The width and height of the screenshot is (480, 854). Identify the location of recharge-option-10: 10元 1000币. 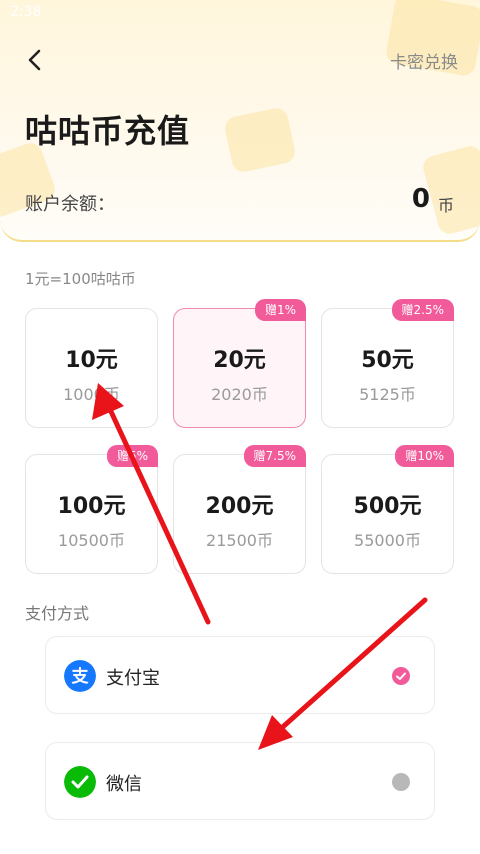
(91, 368).